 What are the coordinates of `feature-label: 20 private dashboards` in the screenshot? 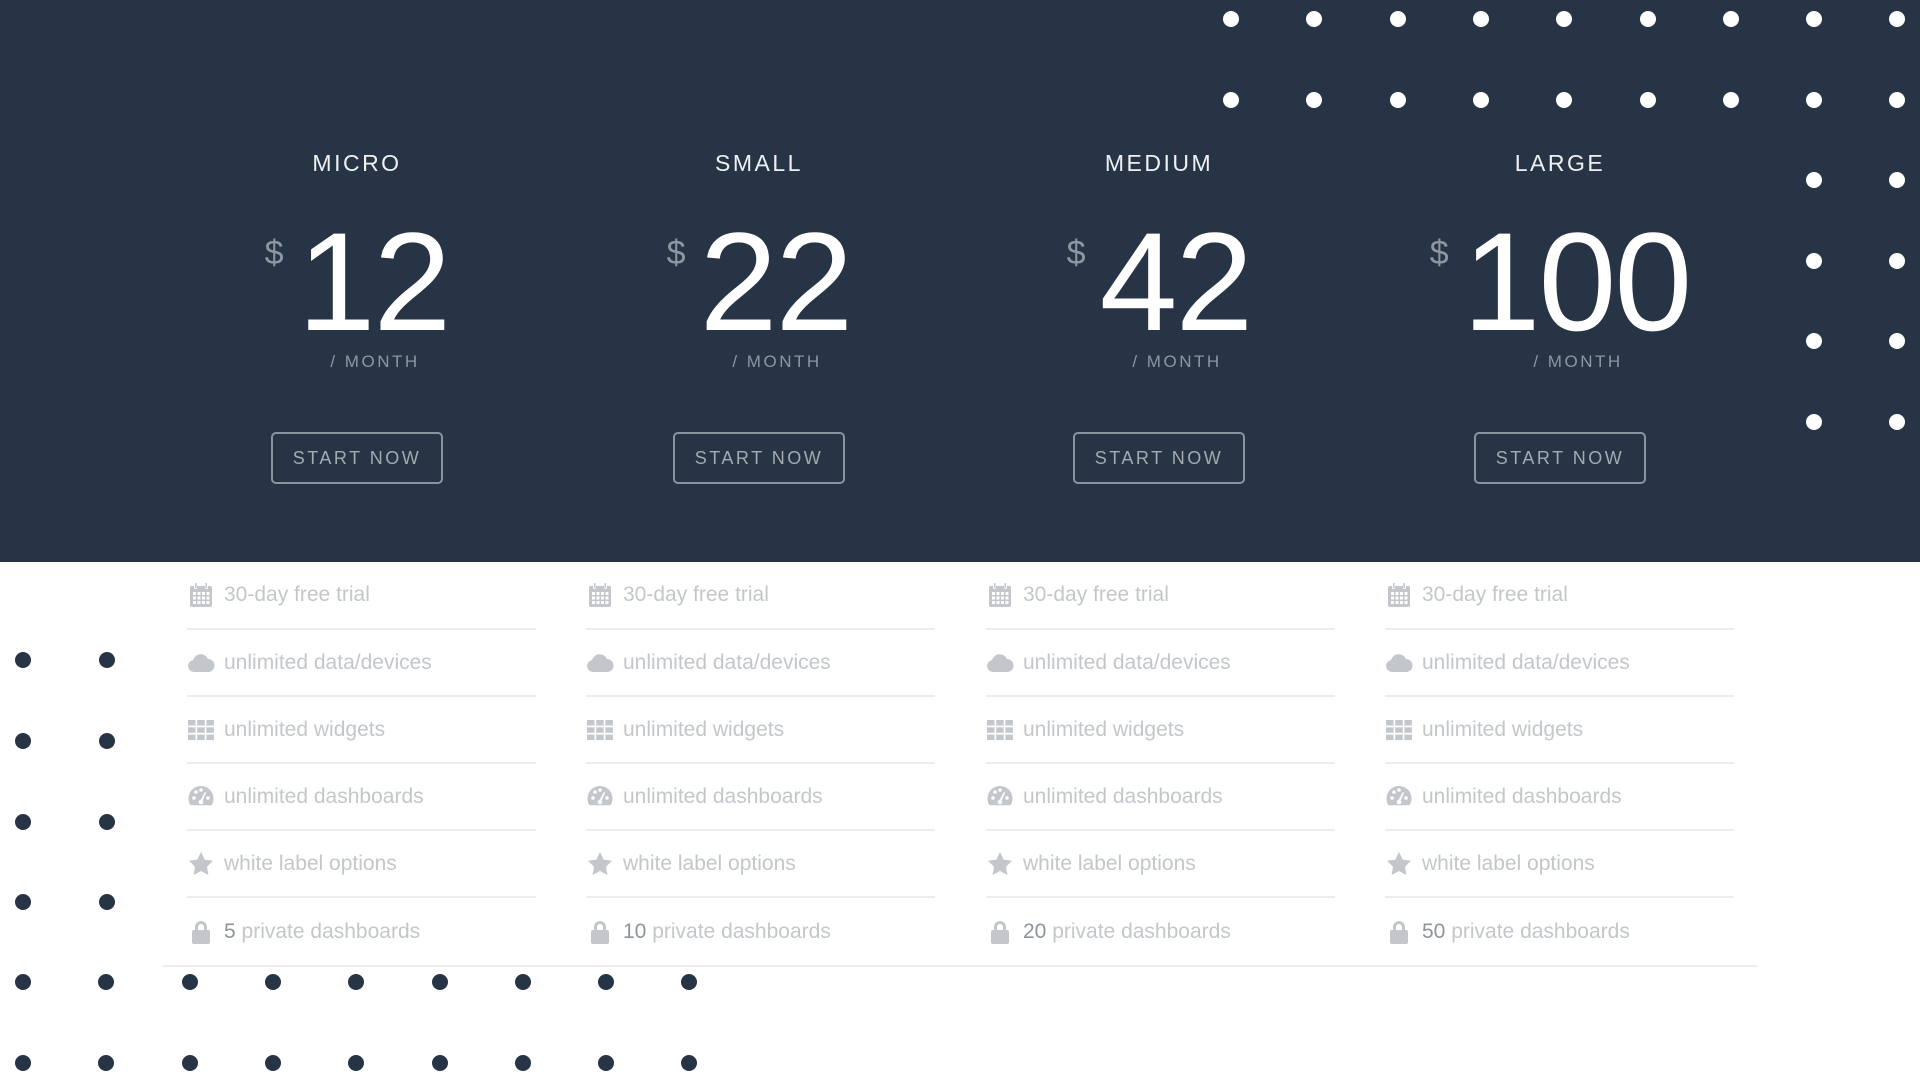 It's located at (1127, 932).